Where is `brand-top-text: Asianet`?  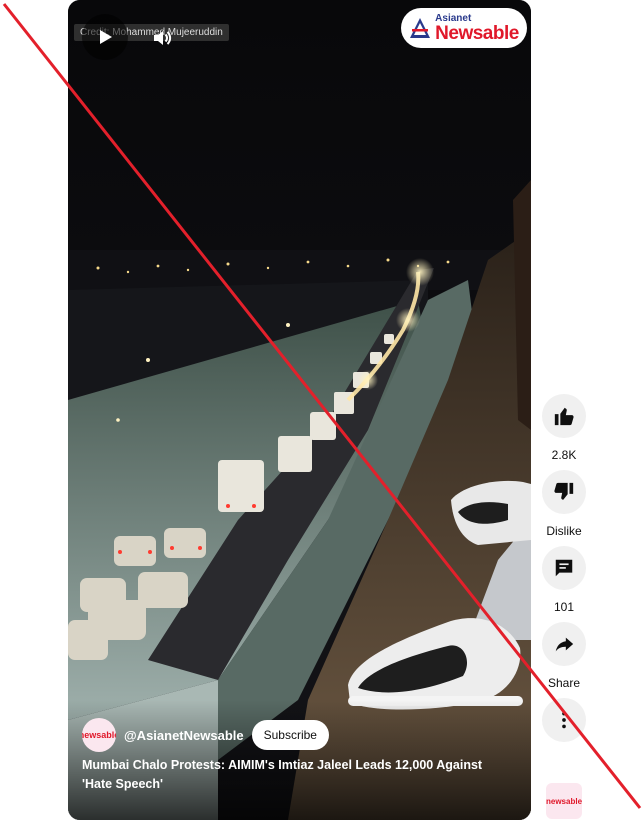
brand-top-text: Asianet is located at coordinates (453, 18).